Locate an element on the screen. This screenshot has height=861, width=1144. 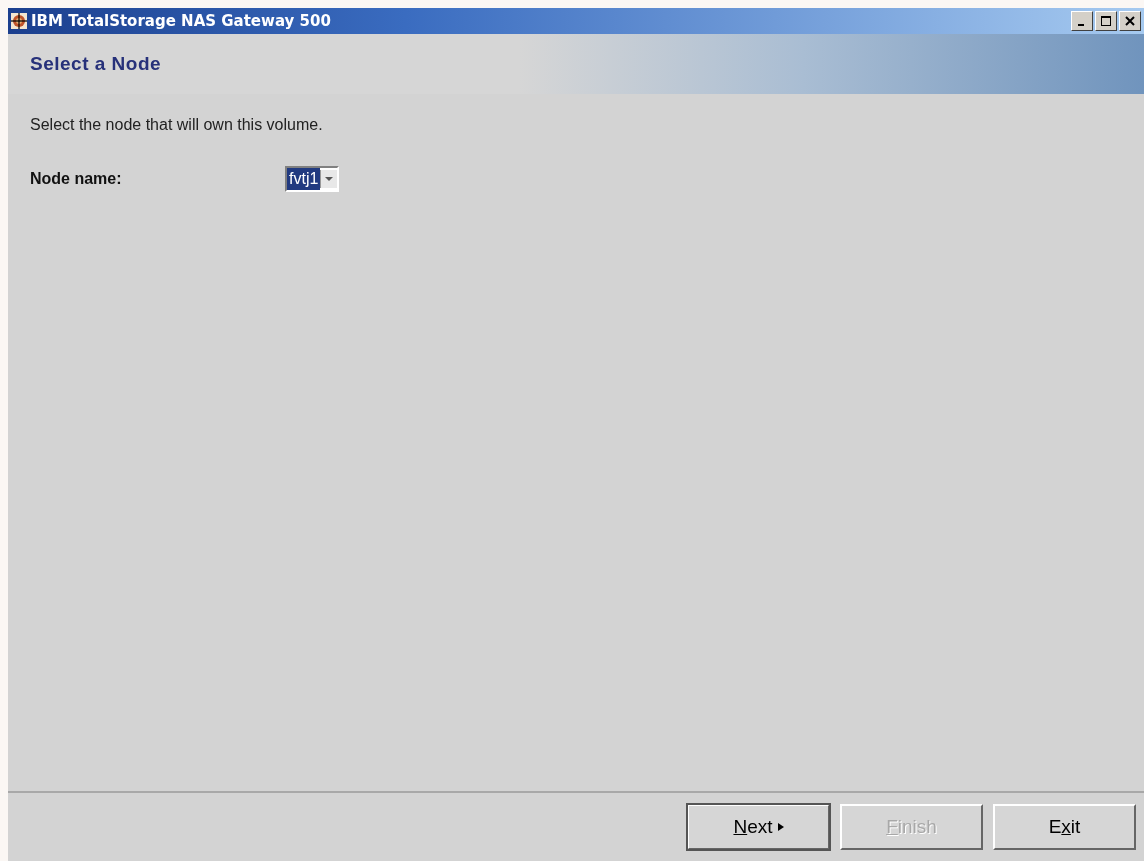
caret-icon is located at coordinates (329, 179).